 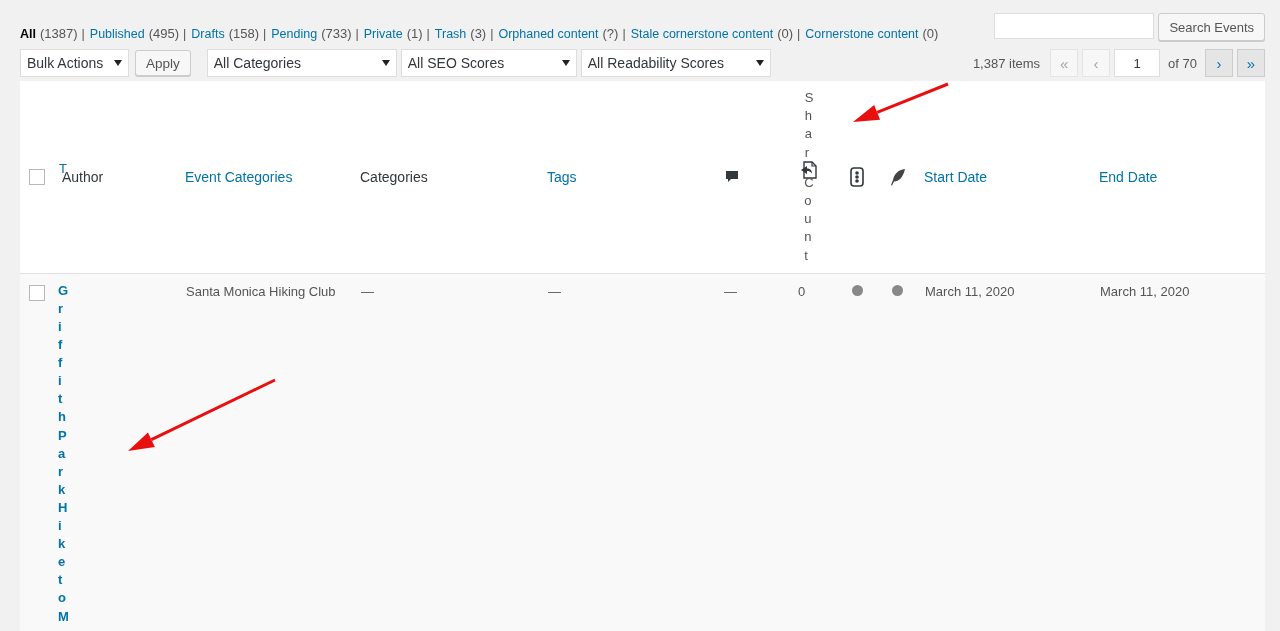 I want to click on item-count: 1,387 items, so click(x=1006, y=63).